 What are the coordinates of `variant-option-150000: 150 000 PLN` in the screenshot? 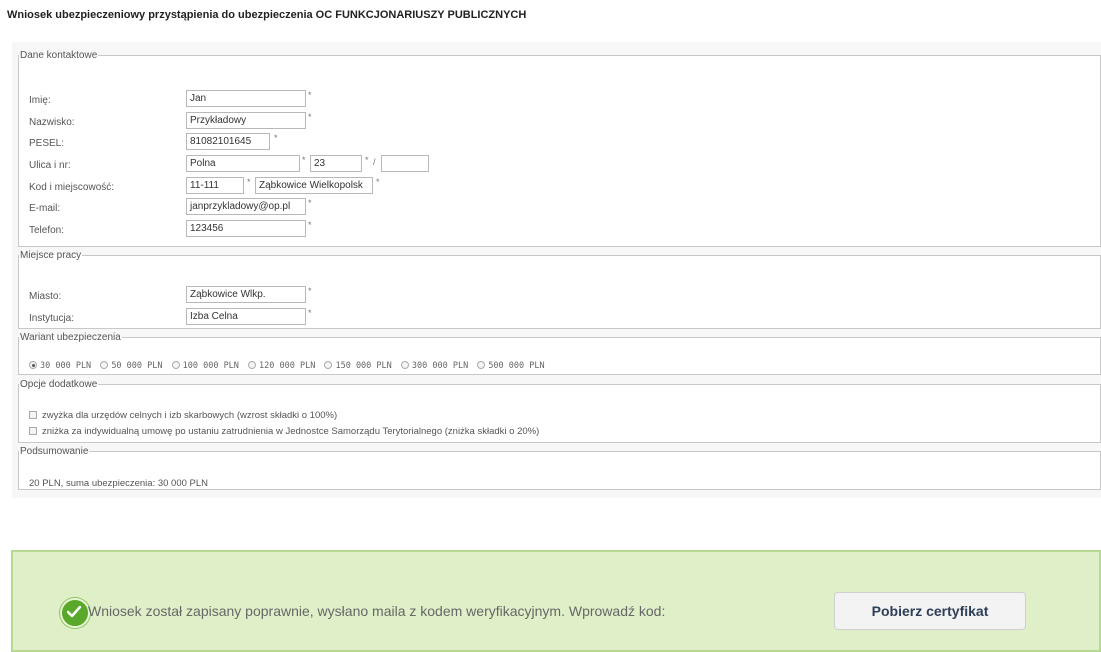 It's located at (358, 366).